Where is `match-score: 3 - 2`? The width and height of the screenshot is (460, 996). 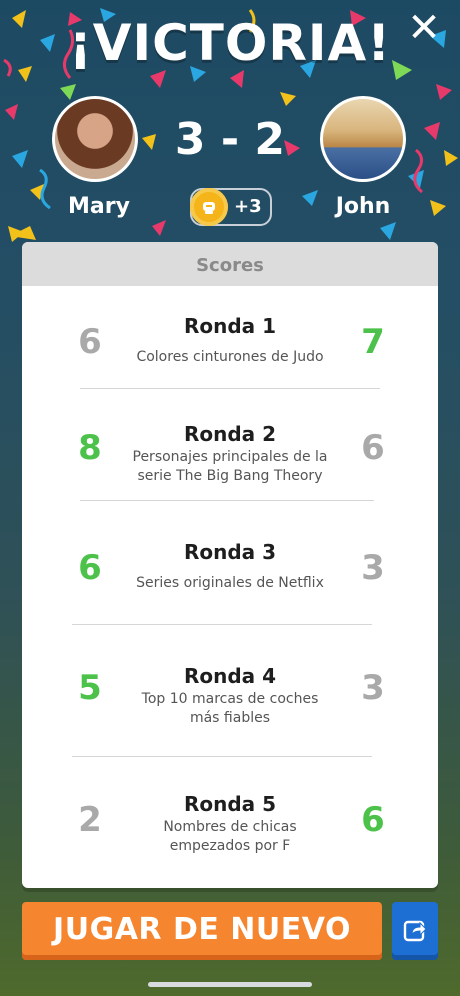
match-score: 3 - 2 is located at coordinates (230, 139).